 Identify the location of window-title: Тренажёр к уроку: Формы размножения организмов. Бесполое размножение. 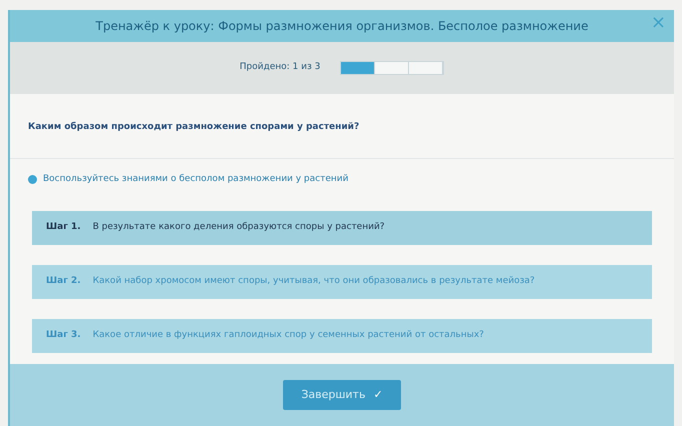
(342, 26).